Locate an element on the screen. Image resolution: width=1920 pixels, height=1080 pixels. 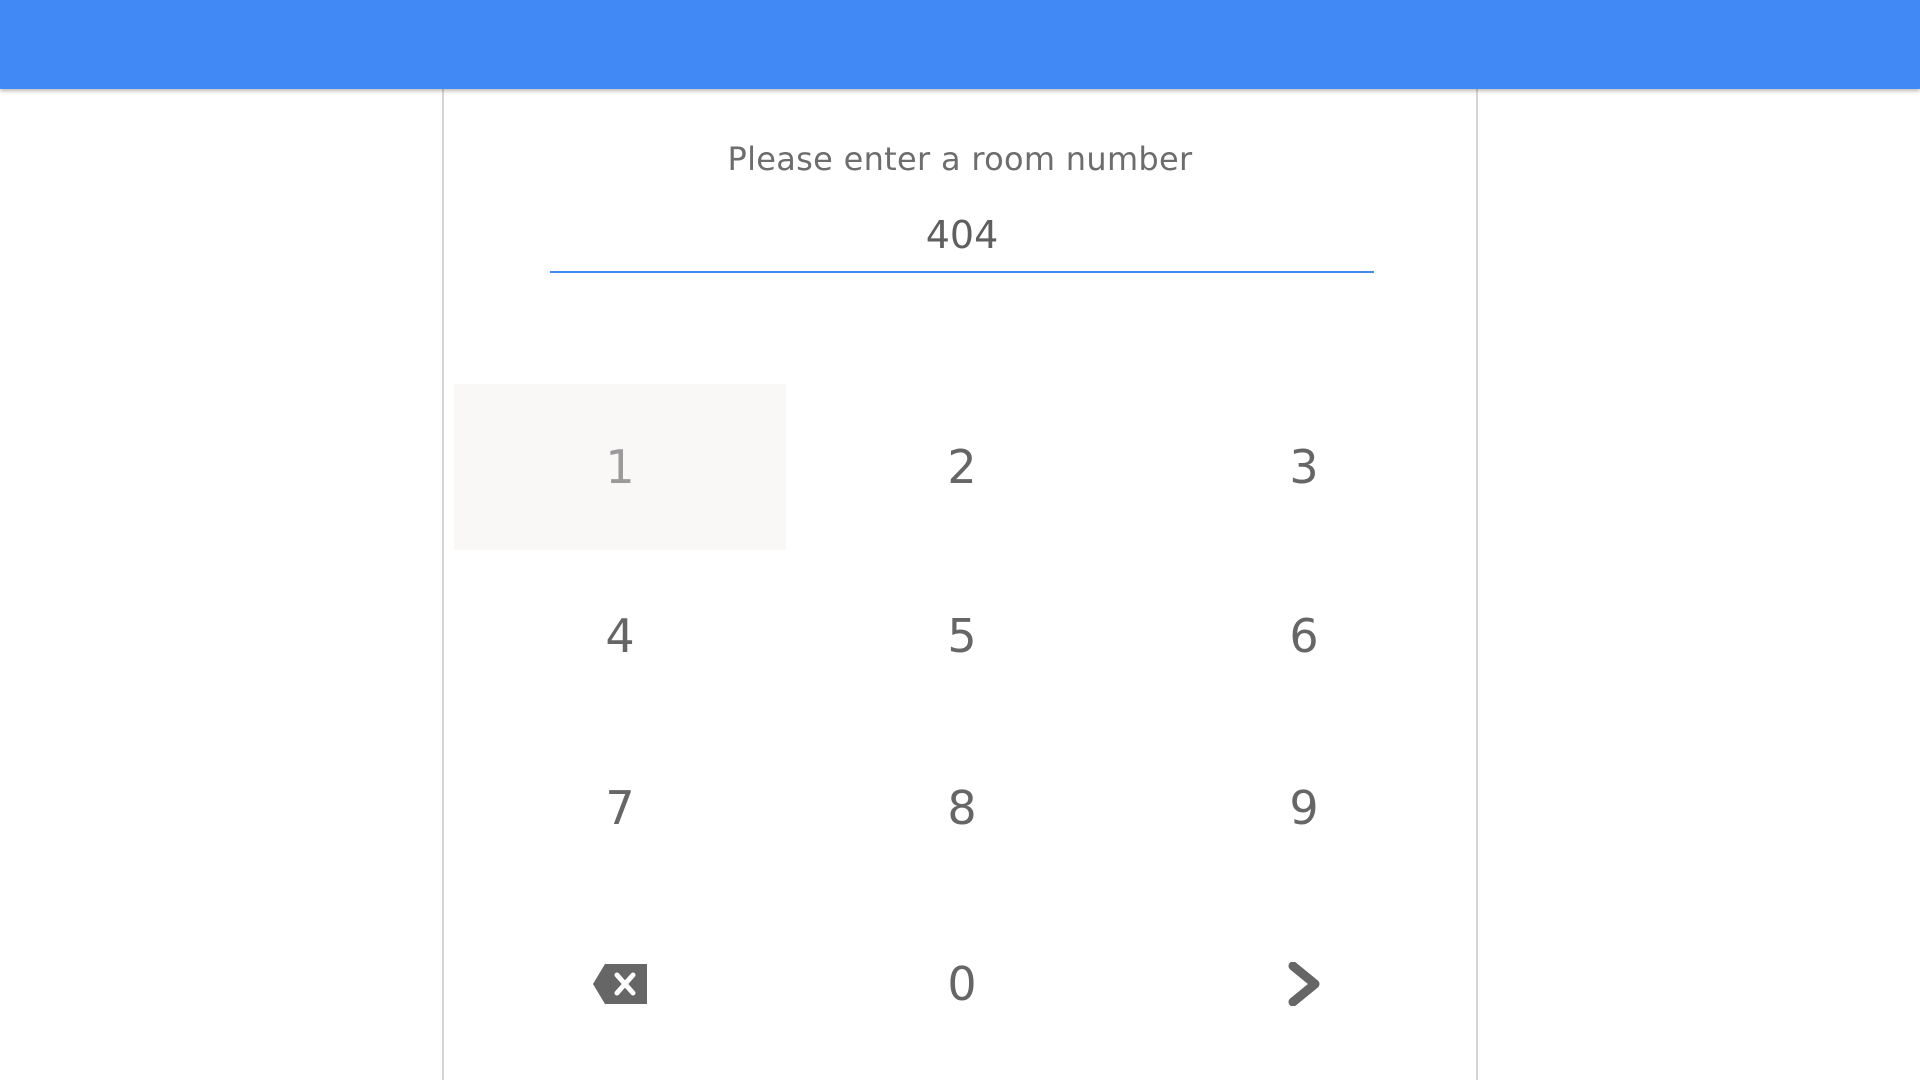
key-7: 7 is located at coordinates (620, 808).